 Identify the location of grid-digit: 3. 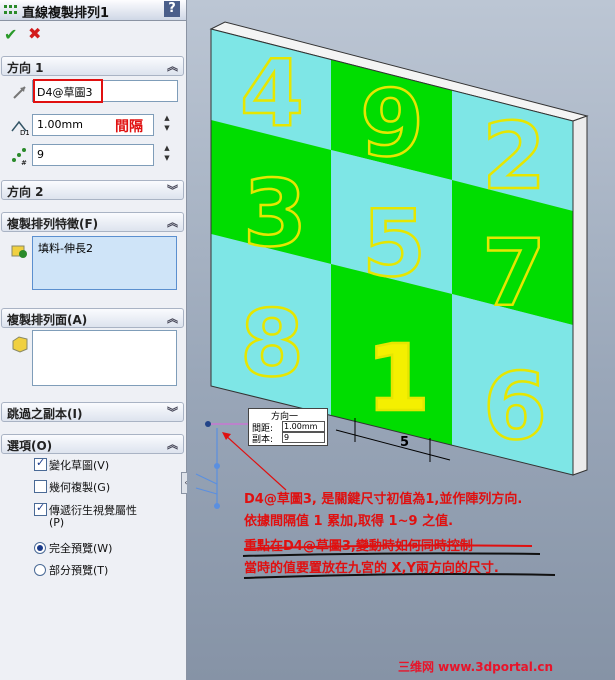
(275, 213).